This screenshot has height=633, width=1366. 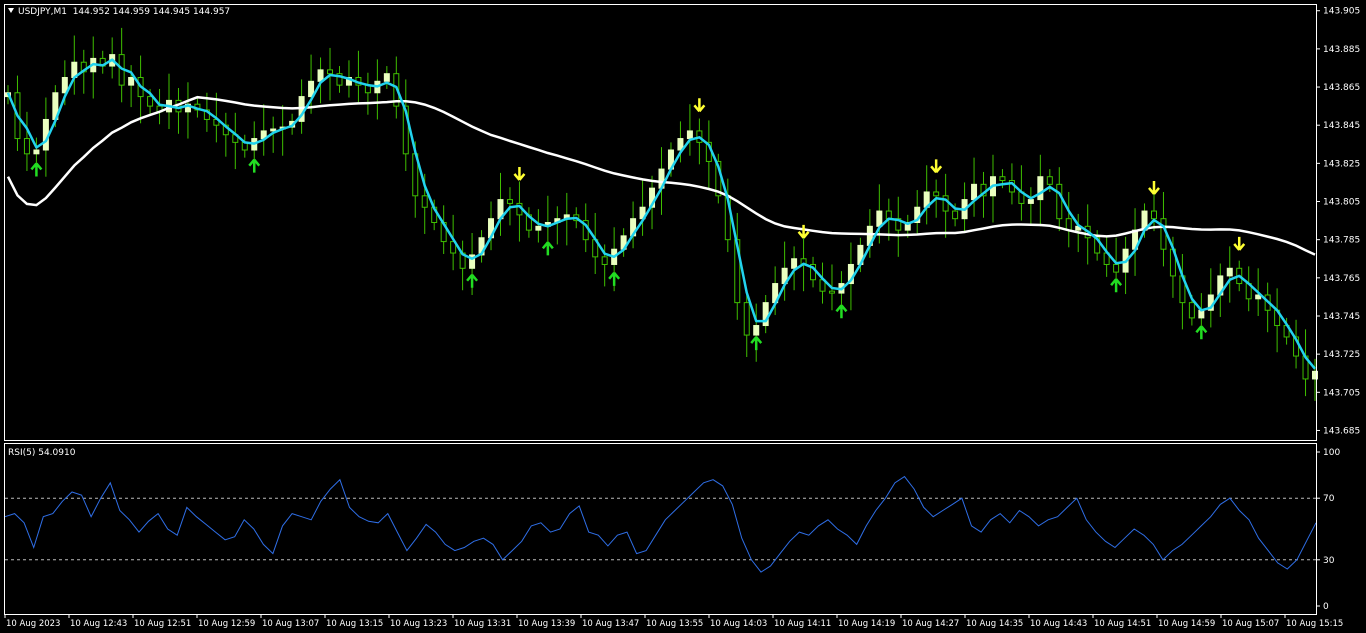 I want to click on time-tick-label: 10 Aug 13:39, so click(x=546, y=624).